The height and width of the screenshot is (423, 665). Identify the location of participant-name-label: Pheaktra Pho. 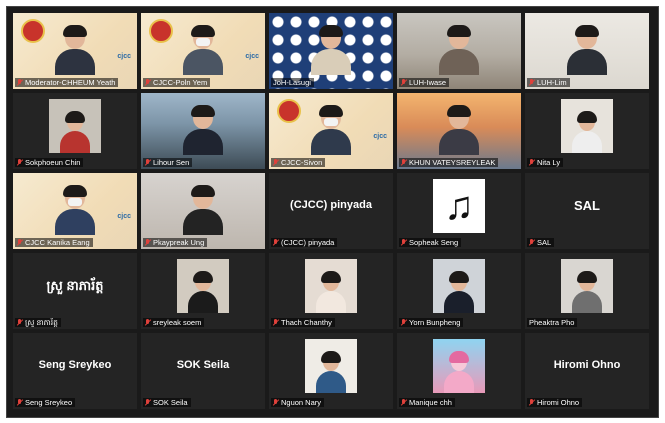
(552, 322).